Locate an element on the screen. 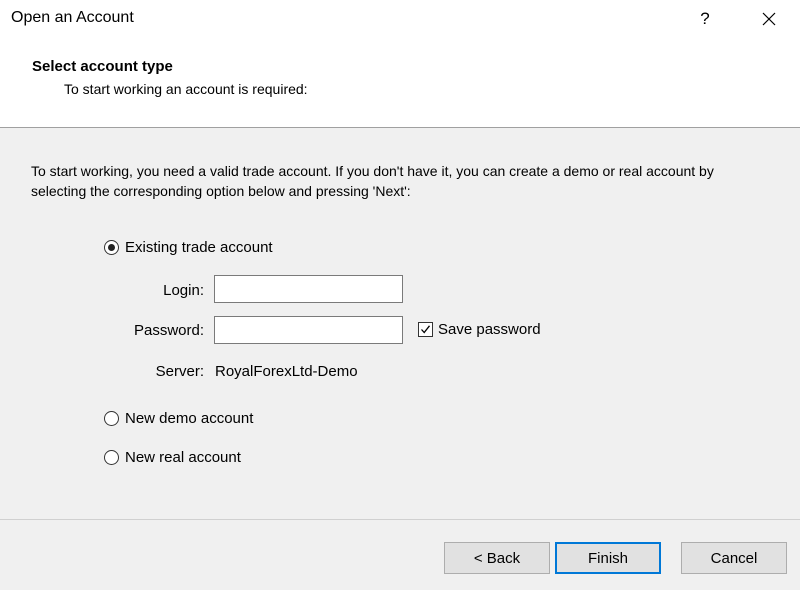 Image resolution: width=800 pixels, height=590 pixels. radio-demo-account: New demo account is located at coordinates (178, 418).